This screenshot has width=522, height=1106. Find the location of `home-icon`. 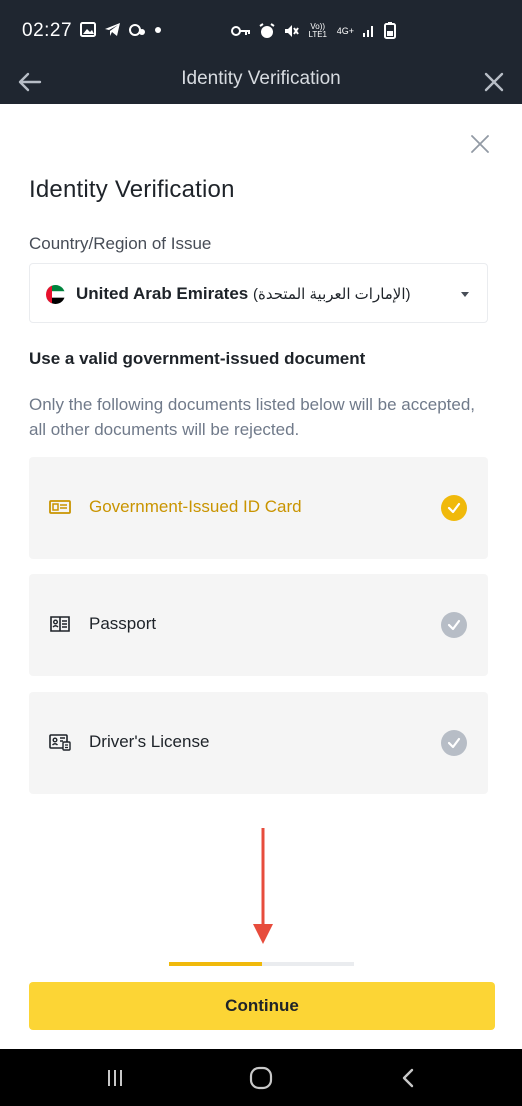

home-icon is located at coordinates (261, 1078).